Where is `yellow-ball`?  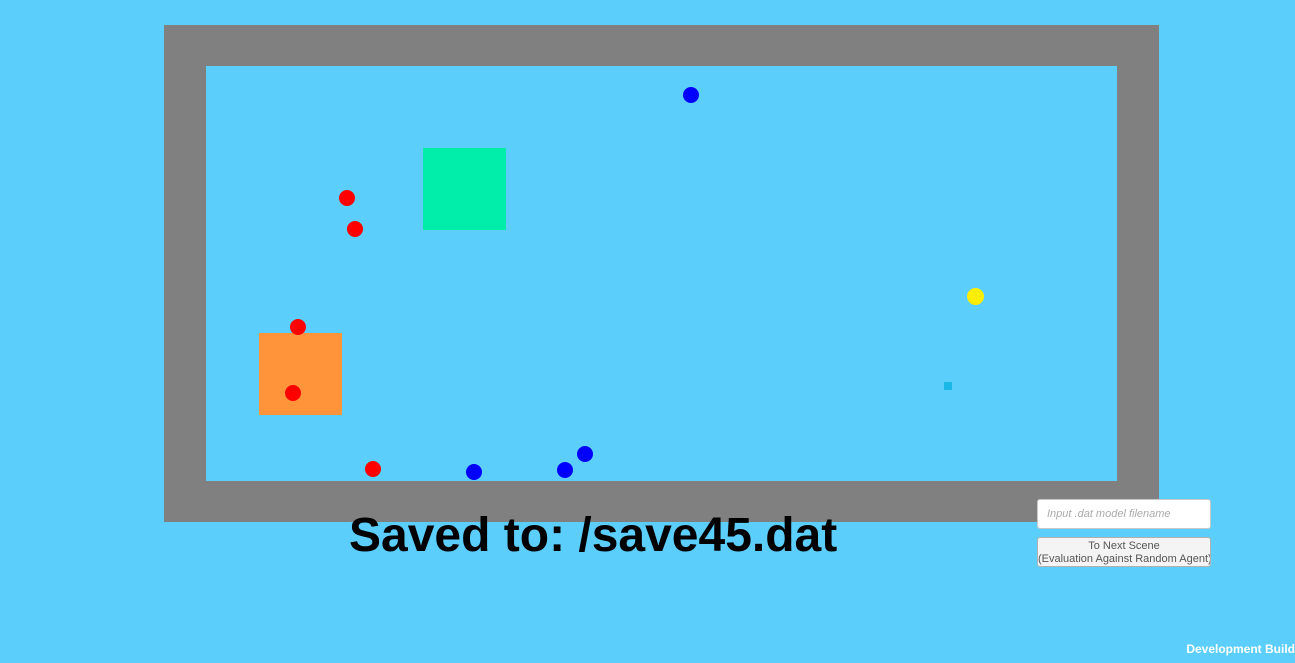
yellow-ball is located at coordinates (975, 296).